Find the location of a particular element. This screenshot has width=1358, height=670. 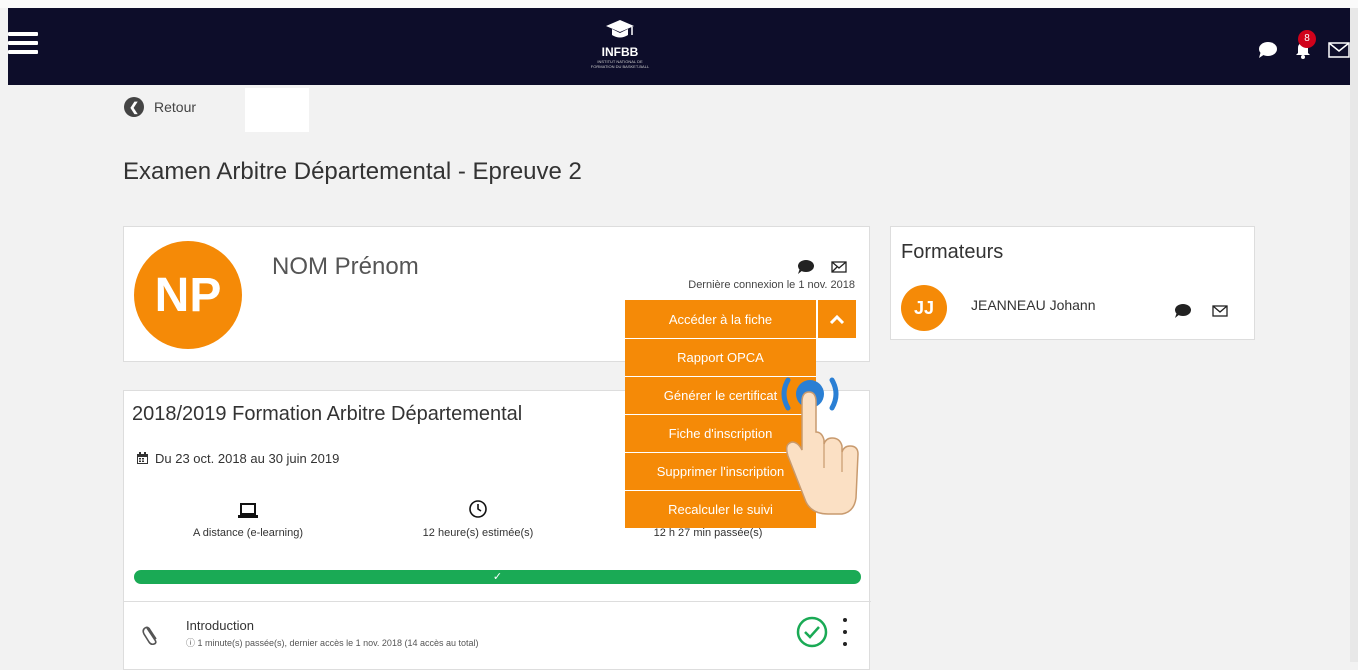

paperclip-icon is located at coordinates (149, 636).